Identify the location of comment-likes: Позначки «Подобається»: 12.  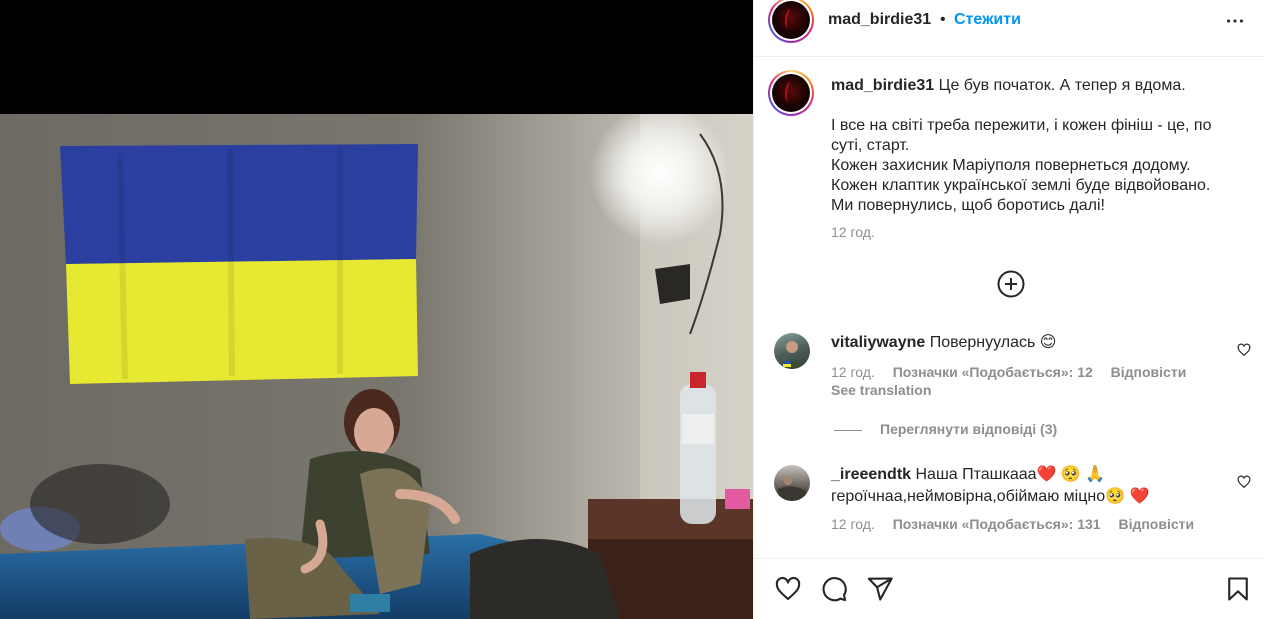
(993, 372).